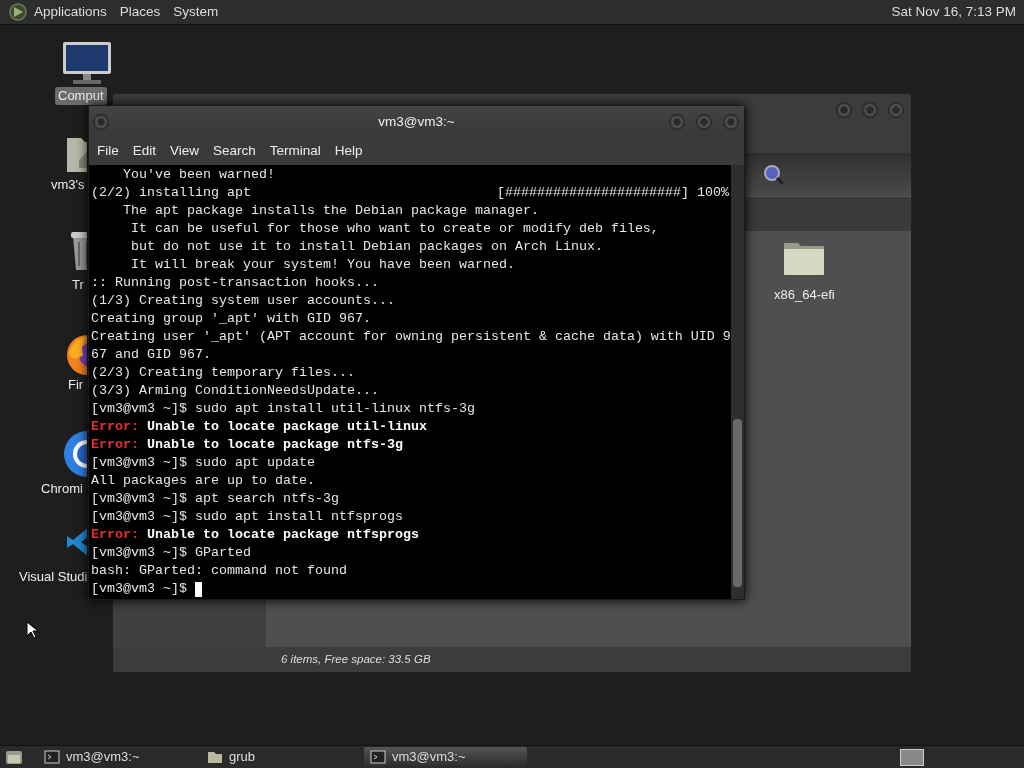 This screenshot has width=1024, height=768. I want to click on window-title: vm3@vm3:~, so click(416, 121).